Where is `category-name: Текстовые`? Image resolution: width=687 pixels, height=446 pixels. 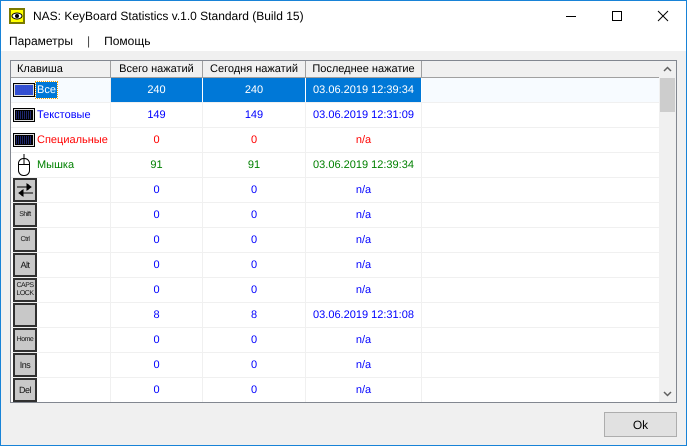
category-name: Текстовые is located at coordinates (64, 115).